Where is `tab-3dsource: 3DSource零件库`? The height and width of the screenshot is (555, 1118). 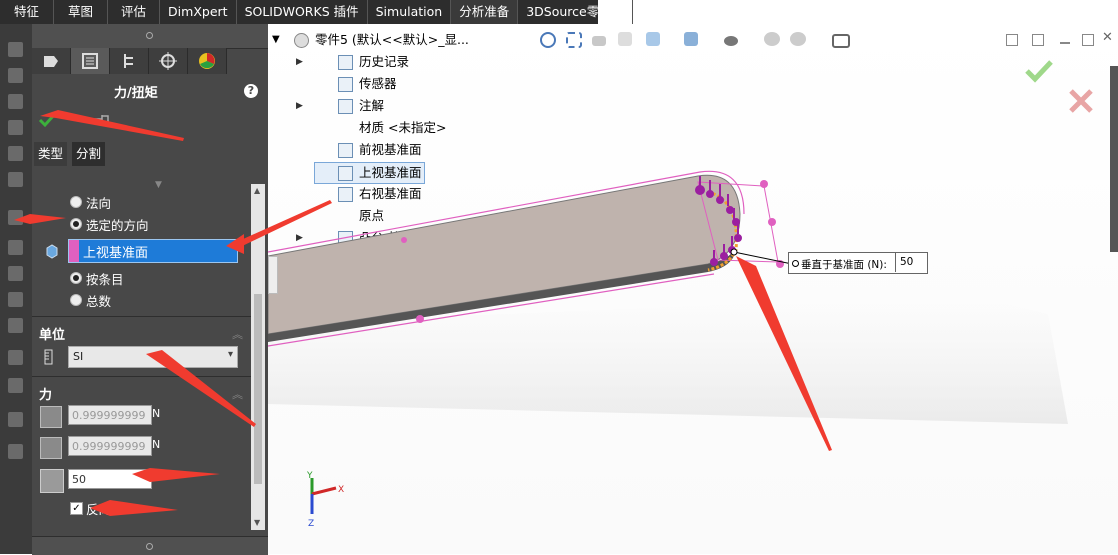
tab-3dsource: 3DSource零件库 is located at coordinates (576, 12).